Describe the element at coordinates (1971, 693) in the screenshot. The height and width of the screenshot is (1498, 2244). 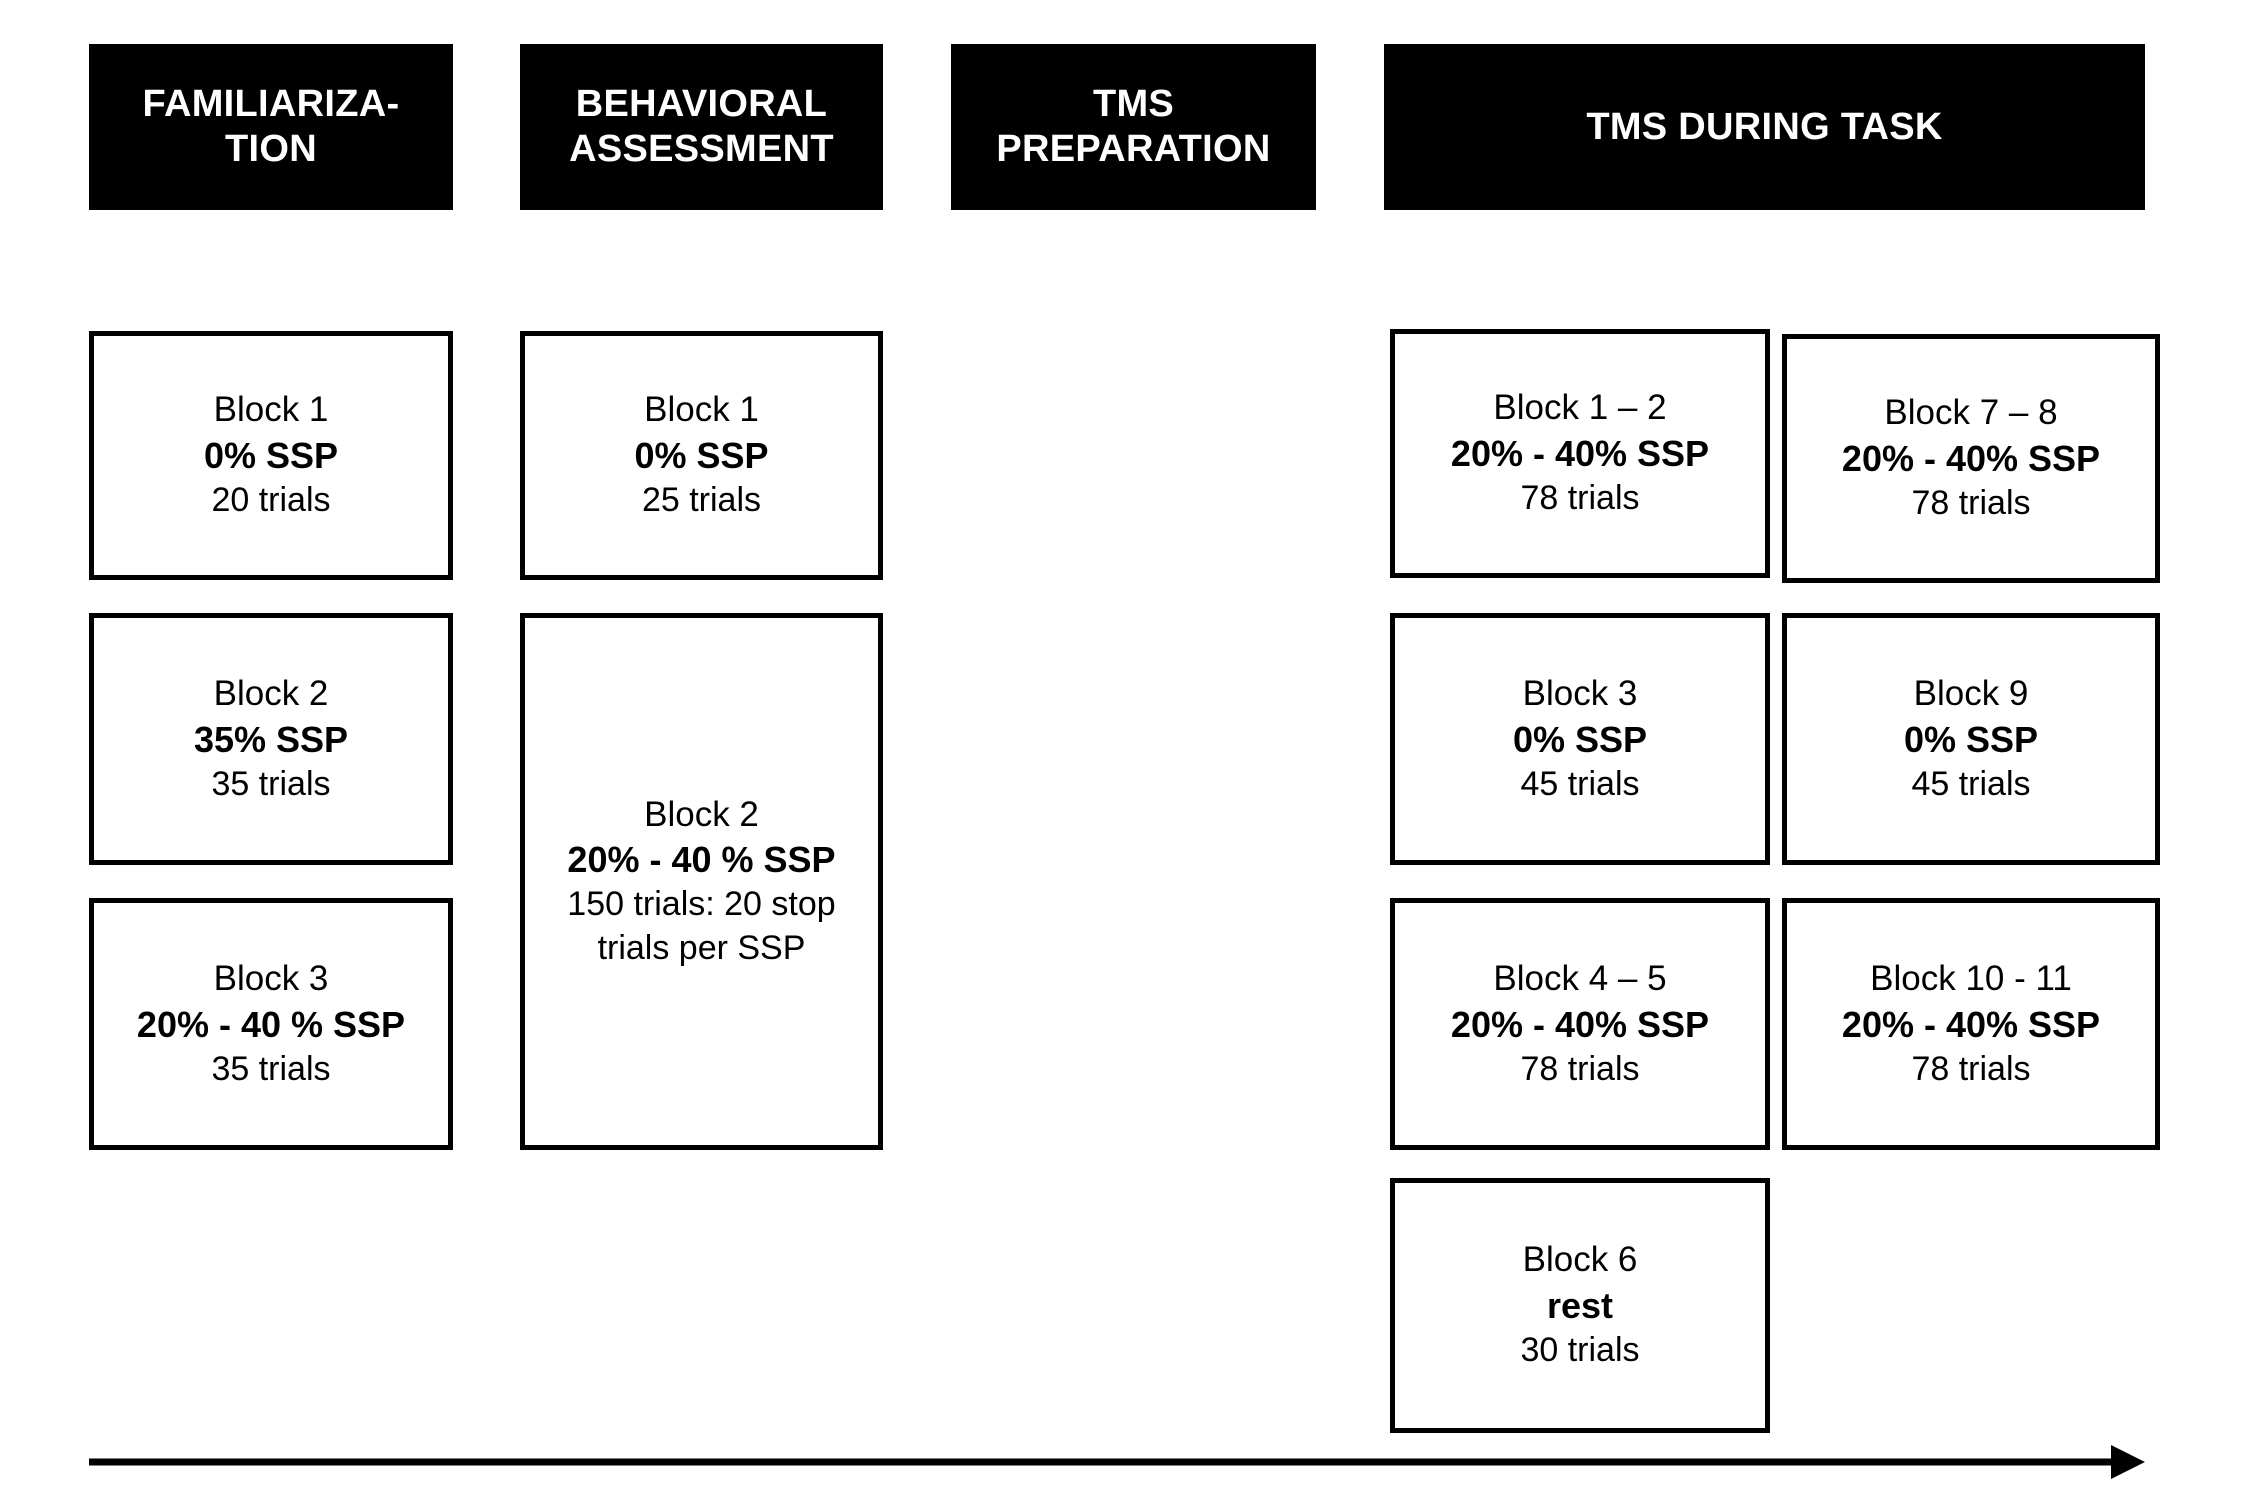
I see `block-name: Block 9` at that location.